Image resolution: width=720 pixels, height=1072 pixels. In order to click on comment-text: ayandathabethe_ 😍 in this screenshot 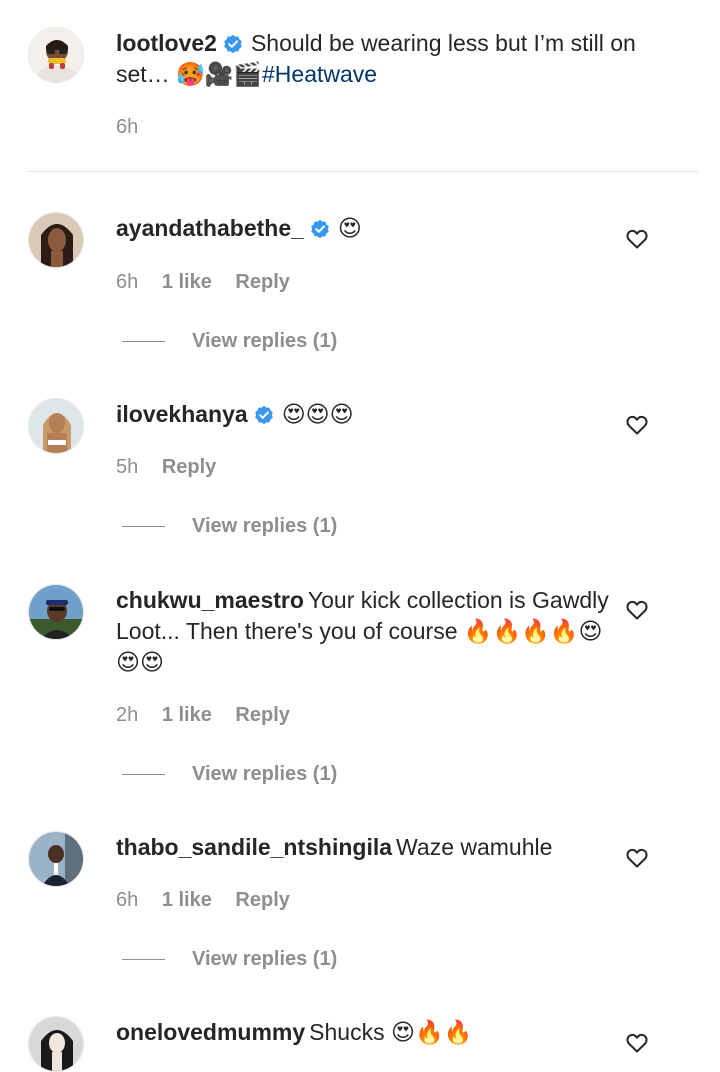, I will do `click(368, 228)`.